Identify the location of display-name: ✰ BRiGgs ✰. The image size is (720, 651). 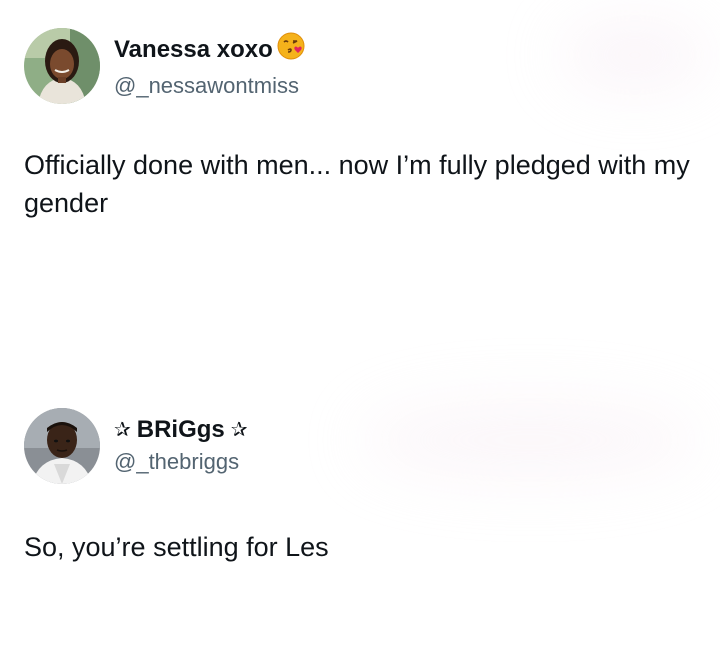
(181, 430).